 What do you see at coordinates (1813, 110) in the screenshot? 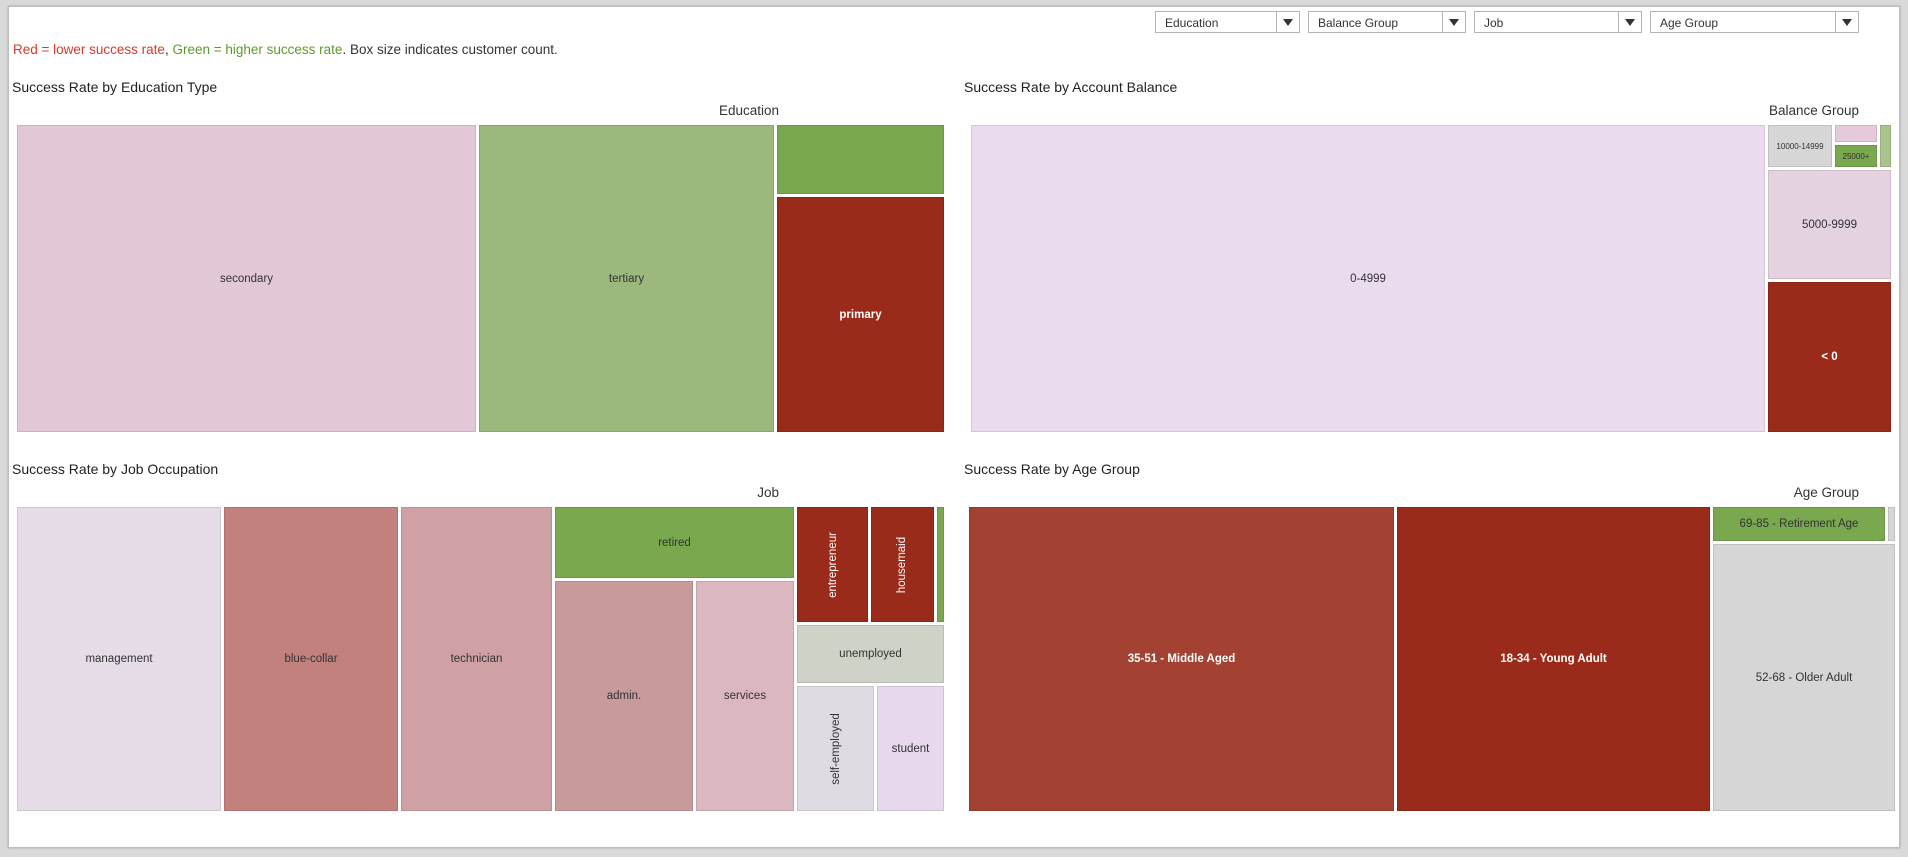
I see `balance-dimension-label: Balance Group` at bounding box center [1813, 110].